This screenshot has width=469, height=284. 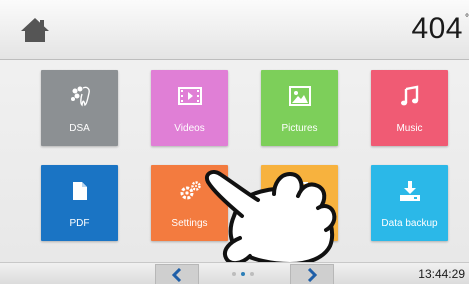 What do you see at coordinates (79, 223) in the screenshot?
I see `tile-label: PDF` at bounding box center [79, 223].